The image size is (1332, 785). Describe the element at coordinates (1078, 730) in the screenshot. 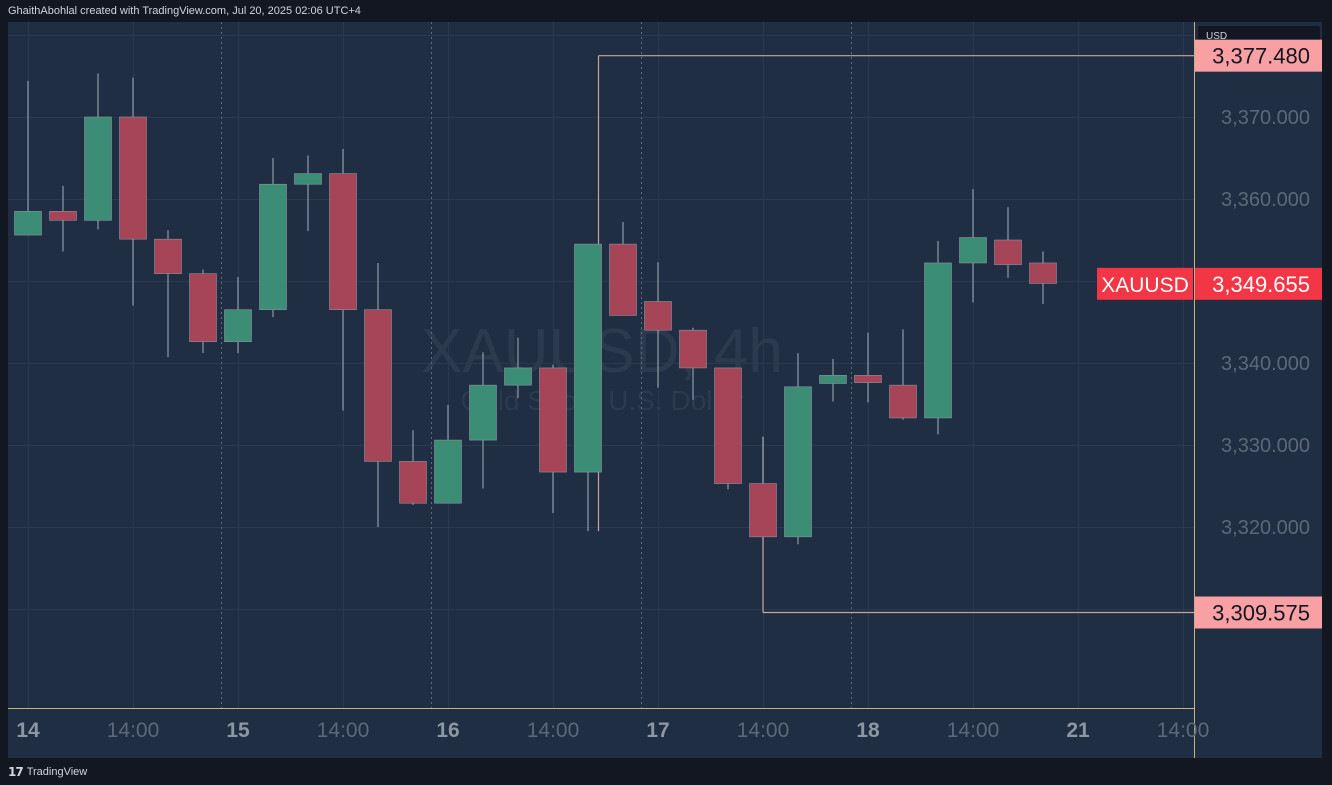

I see `time-tick-label: 21` at that location.